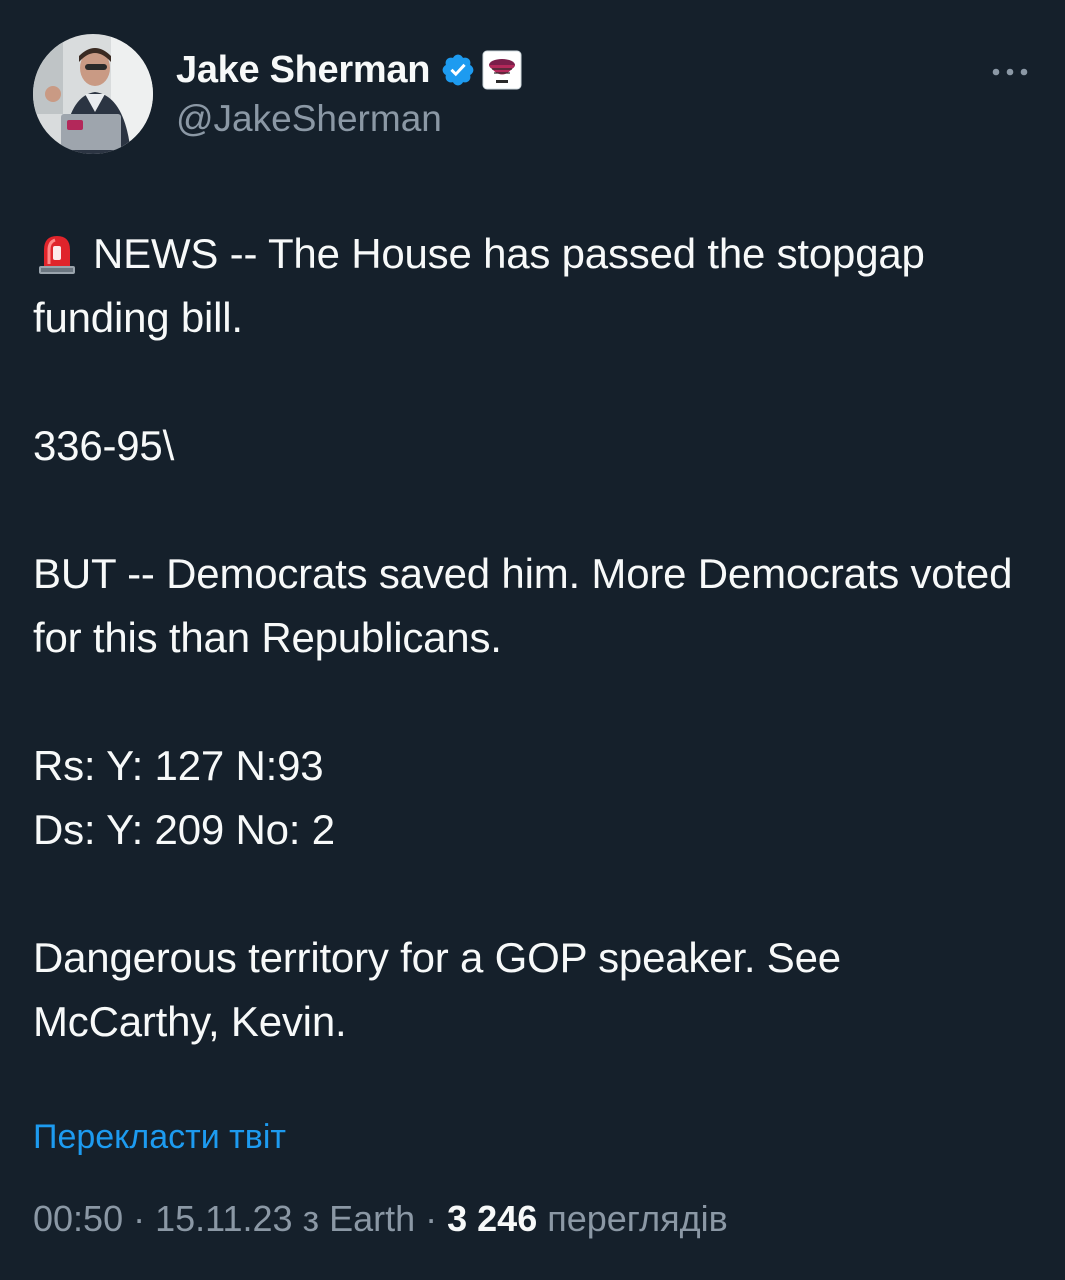 The image size is (1065, 1280). Describe the element at coordinates (492, 1218) in the screenshot. I see `views-count: 3 246` at that location.